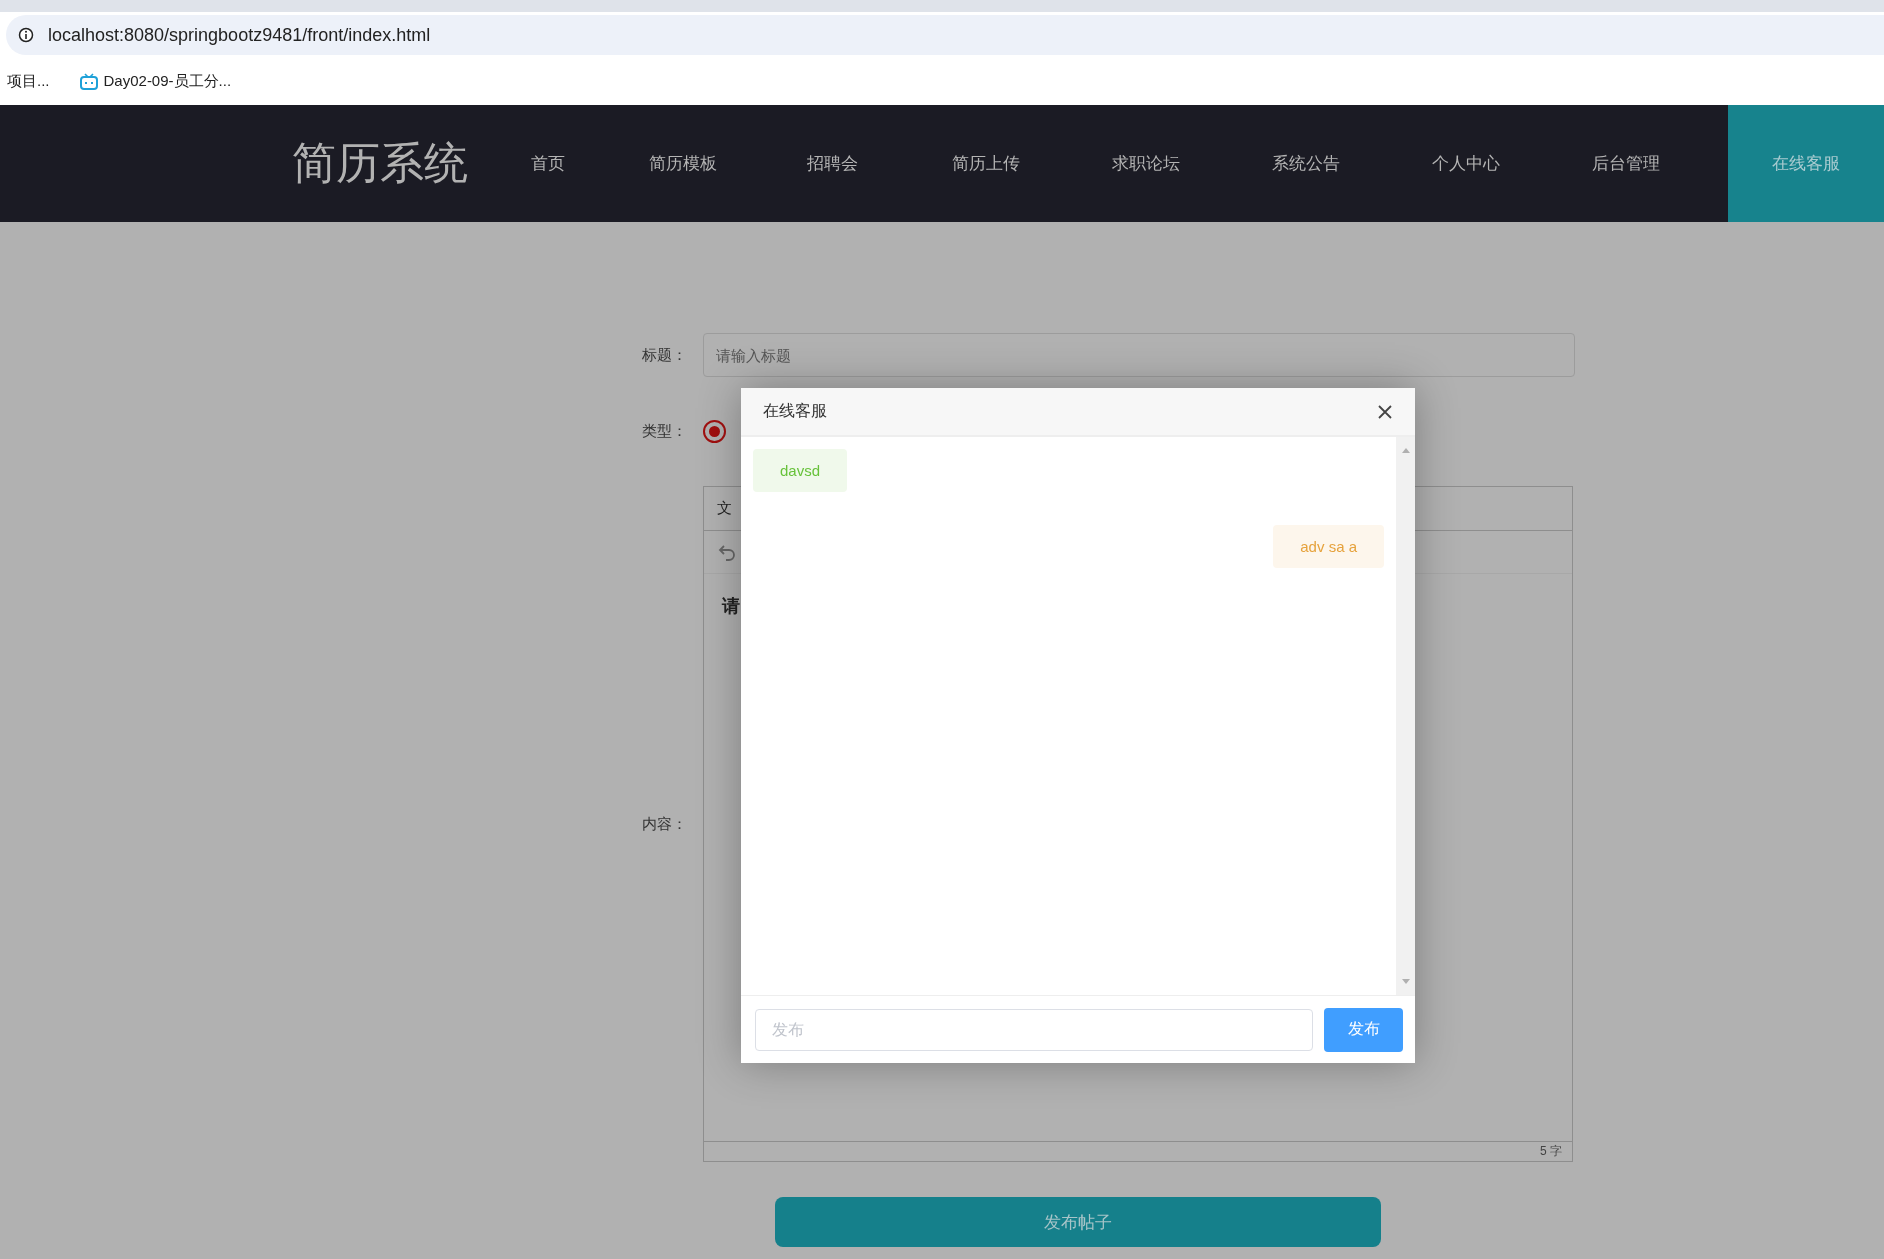 The width and height of the screenshot is (1884, 1259). Describe the element at coordinates (683, 163) in the screenshot. I see `nav-item: 简历模板` at that location.